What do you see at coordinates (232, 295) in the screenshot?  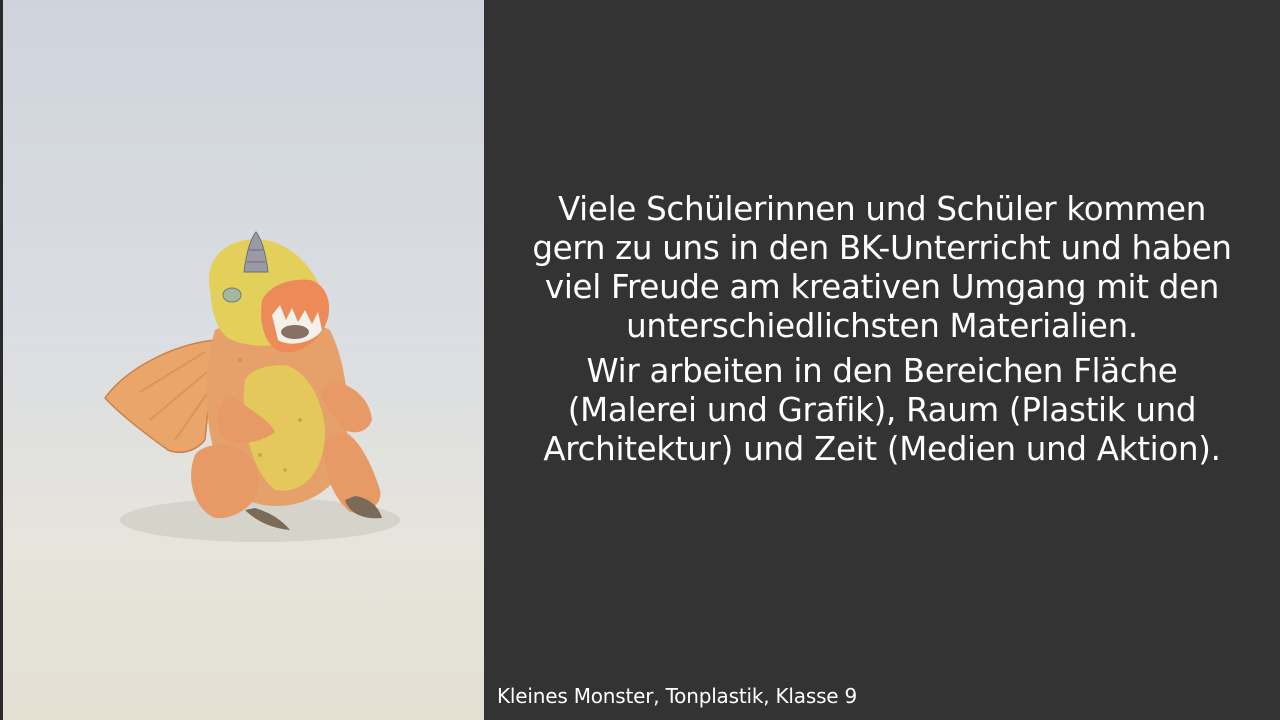 I see `sculpture-eye` at bounding box center [232, 295].